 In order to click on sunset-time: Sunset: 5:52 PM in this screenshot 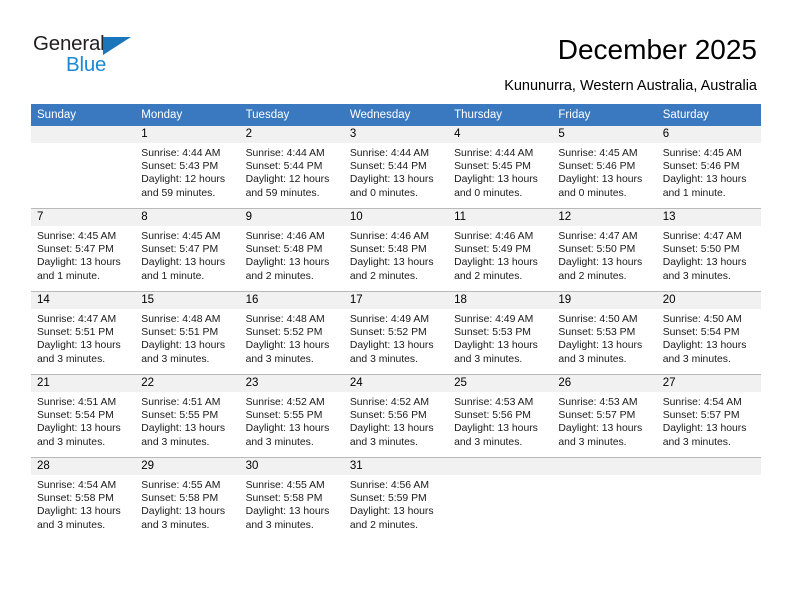, I will do `click(388, 333)`.